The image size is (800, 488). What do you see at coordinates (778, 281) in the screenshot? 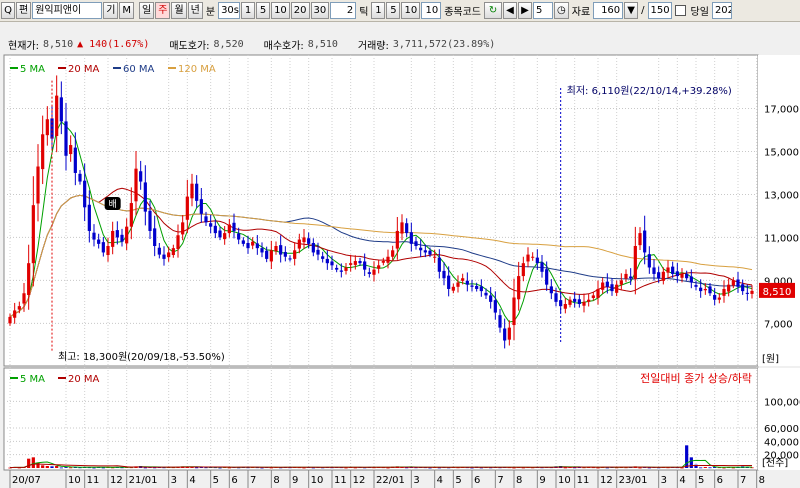
I see `price-tick-label: 9,000` at bounding box center [778, 281].